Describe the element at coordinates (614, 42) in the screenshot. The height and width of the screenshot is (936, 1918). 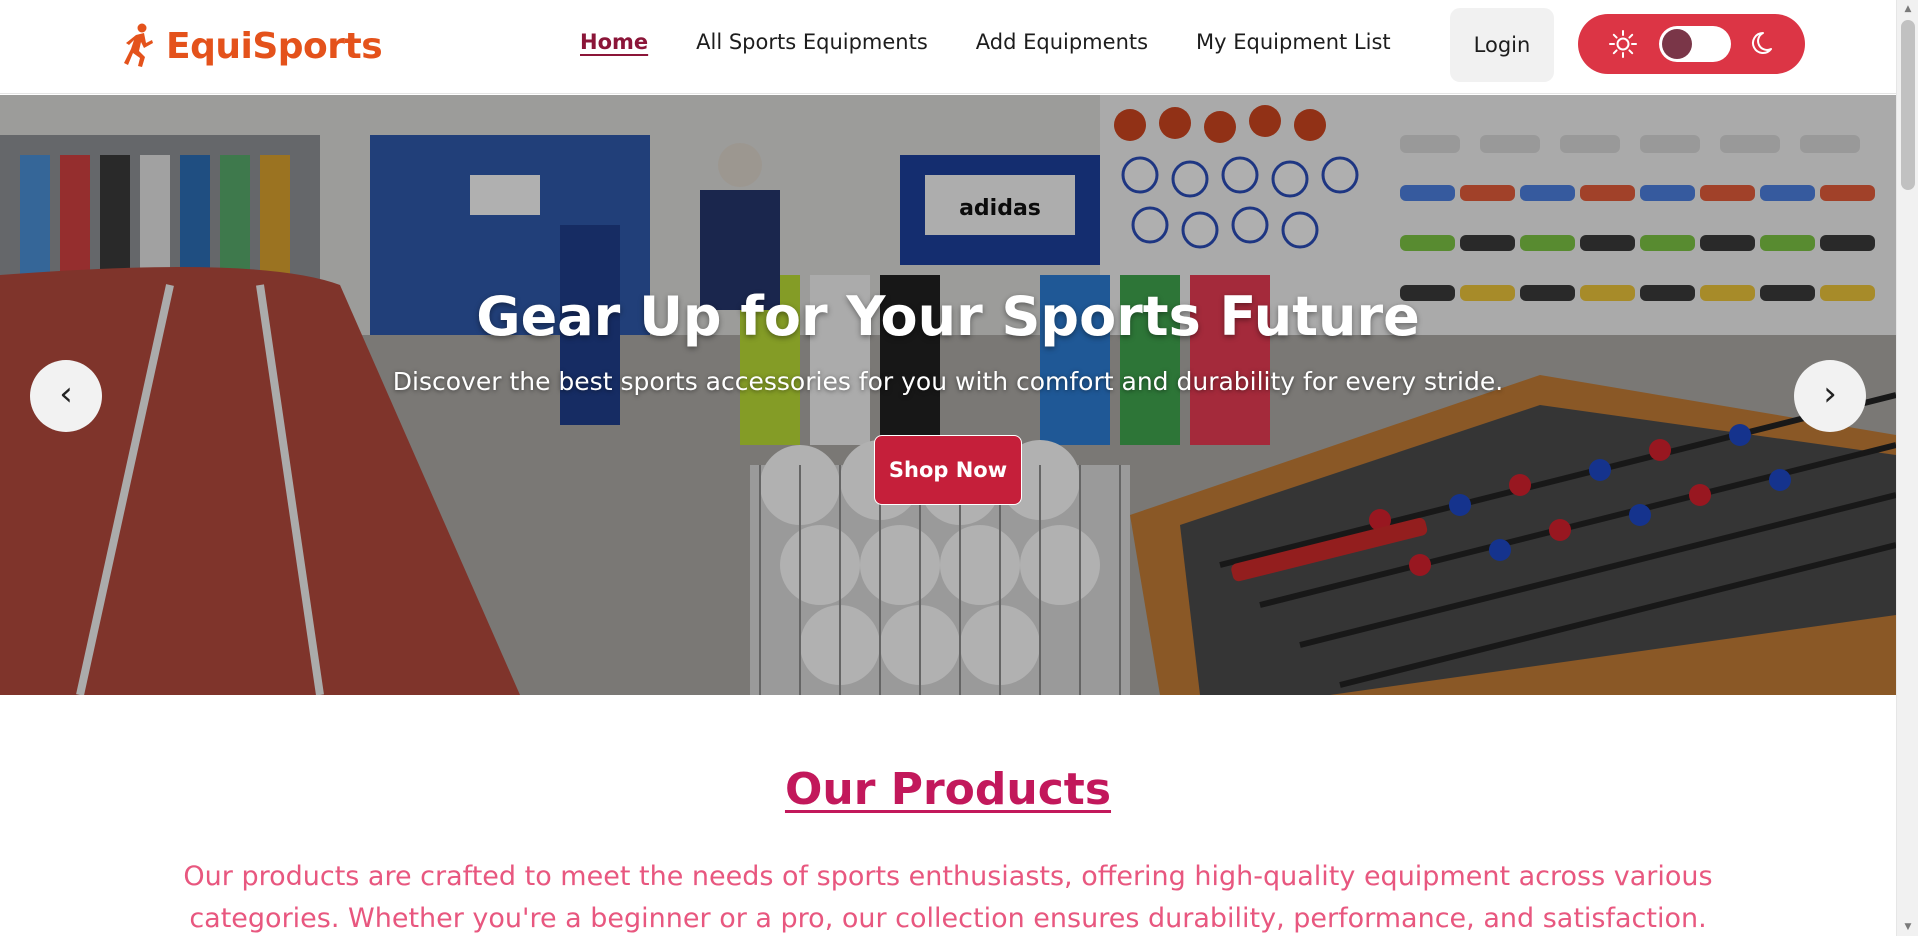
I see `nav-link-home: Home` at that location.